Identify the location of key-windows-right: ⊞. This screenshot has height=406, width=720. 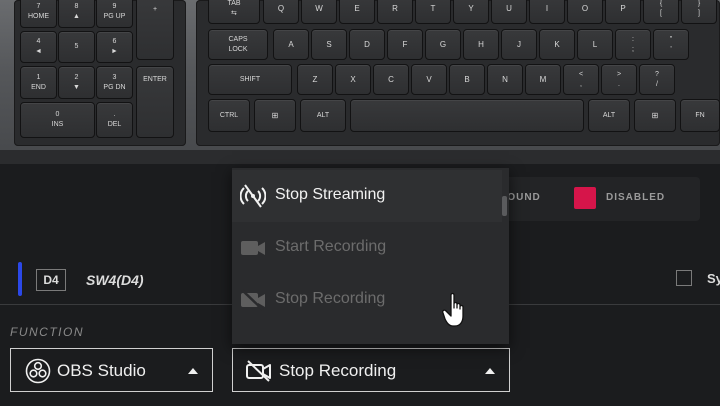
(655, 115).